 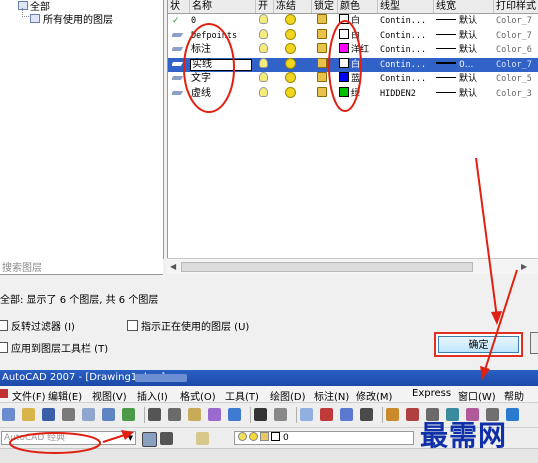 I want to click on publish-icon, so click(x=108, y=414).